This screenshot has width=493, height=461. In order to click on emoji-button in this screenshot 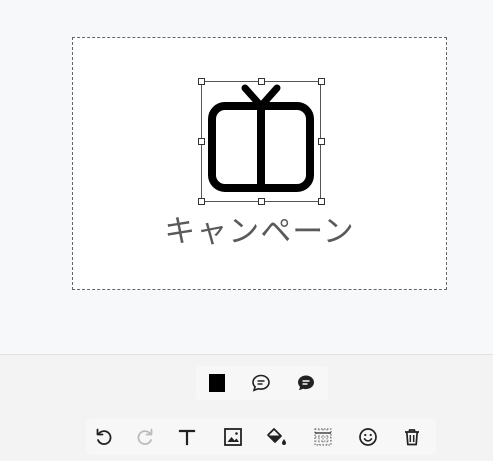, I will do `click(368, 437)`.